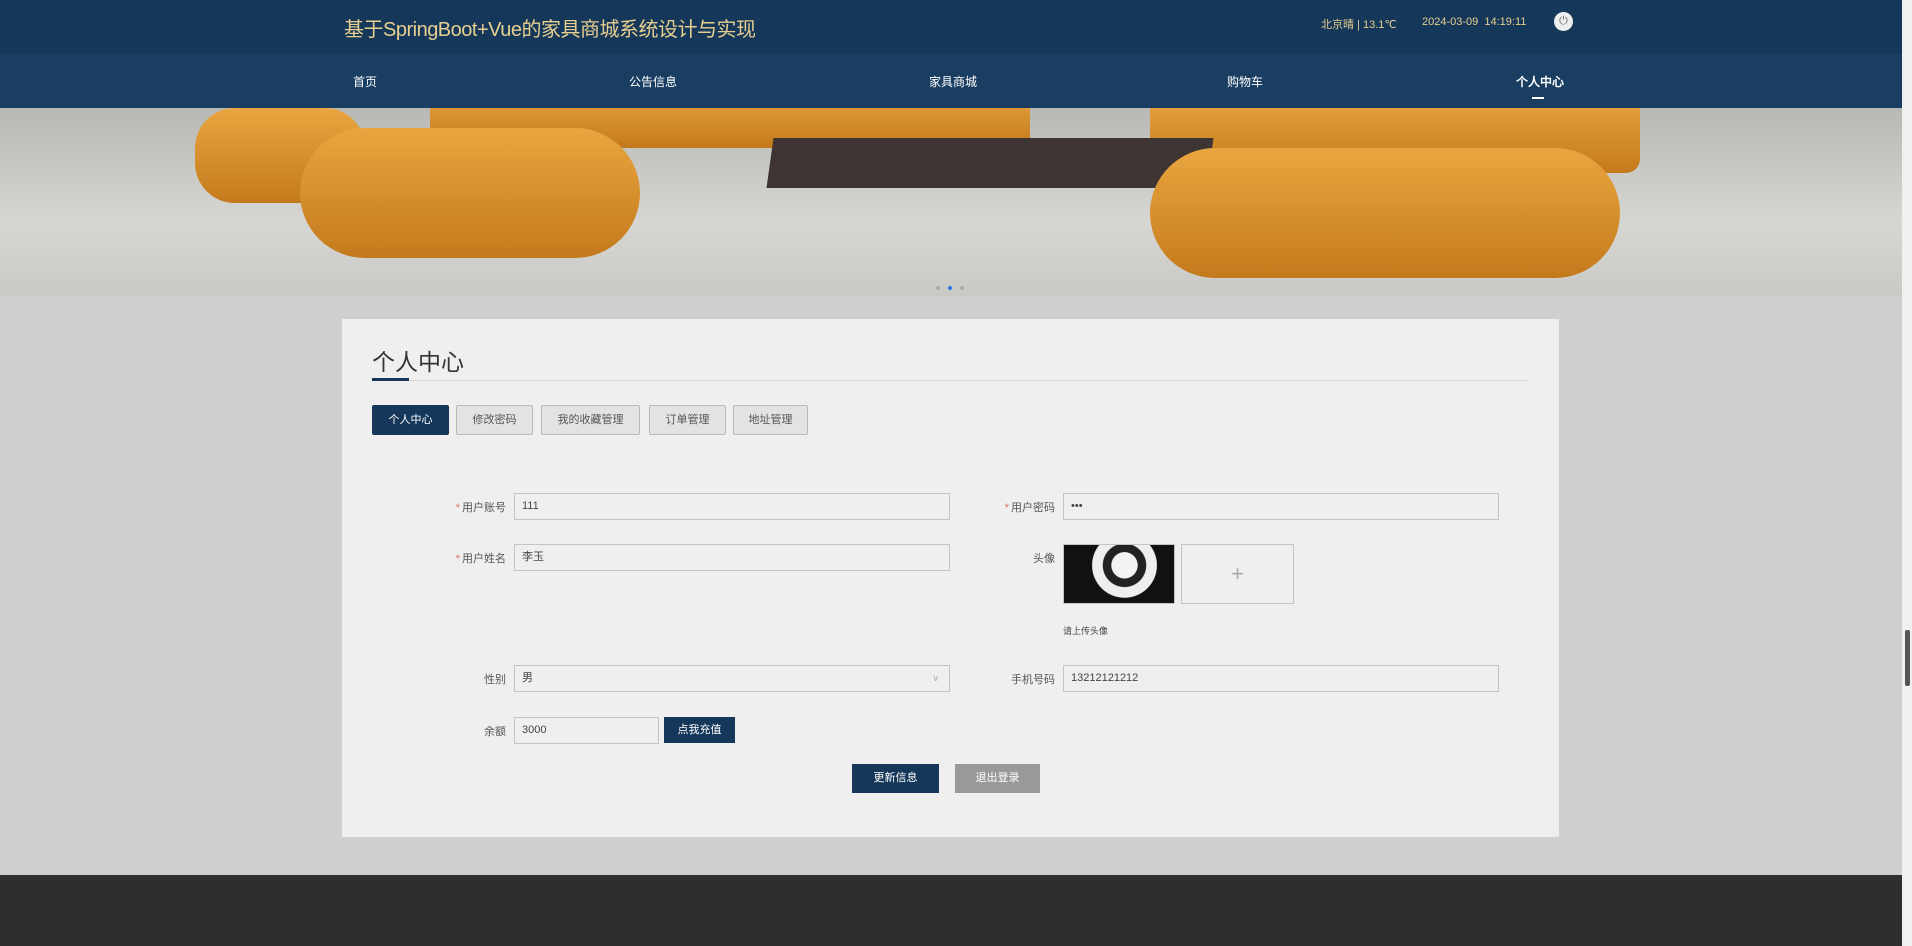  Describe the element at coordinates (494, 420) in the screenshot. I see `tab-change-password: 修改密码` at that location.